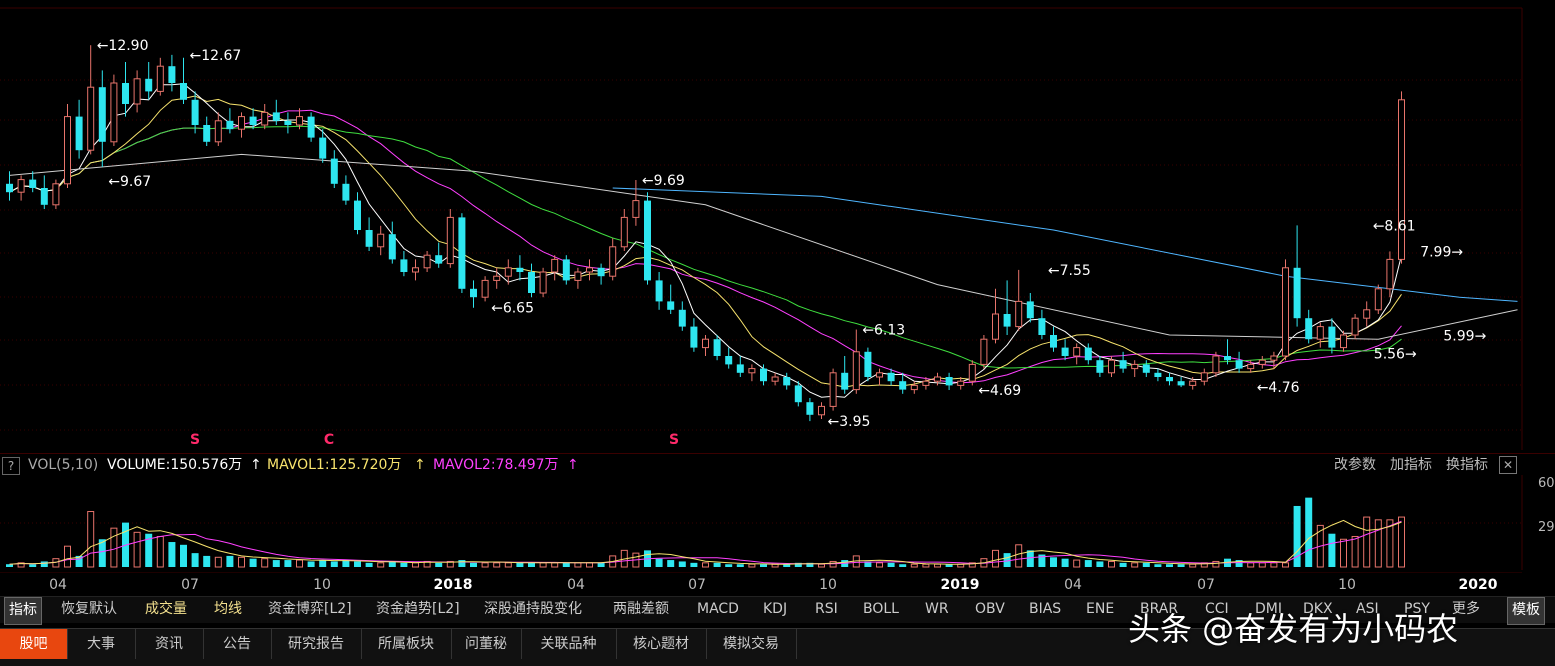  Describe the element at coordinates (1467, 465) in the screenshot. I see `switch-indicator-button: 换指标` at that location.